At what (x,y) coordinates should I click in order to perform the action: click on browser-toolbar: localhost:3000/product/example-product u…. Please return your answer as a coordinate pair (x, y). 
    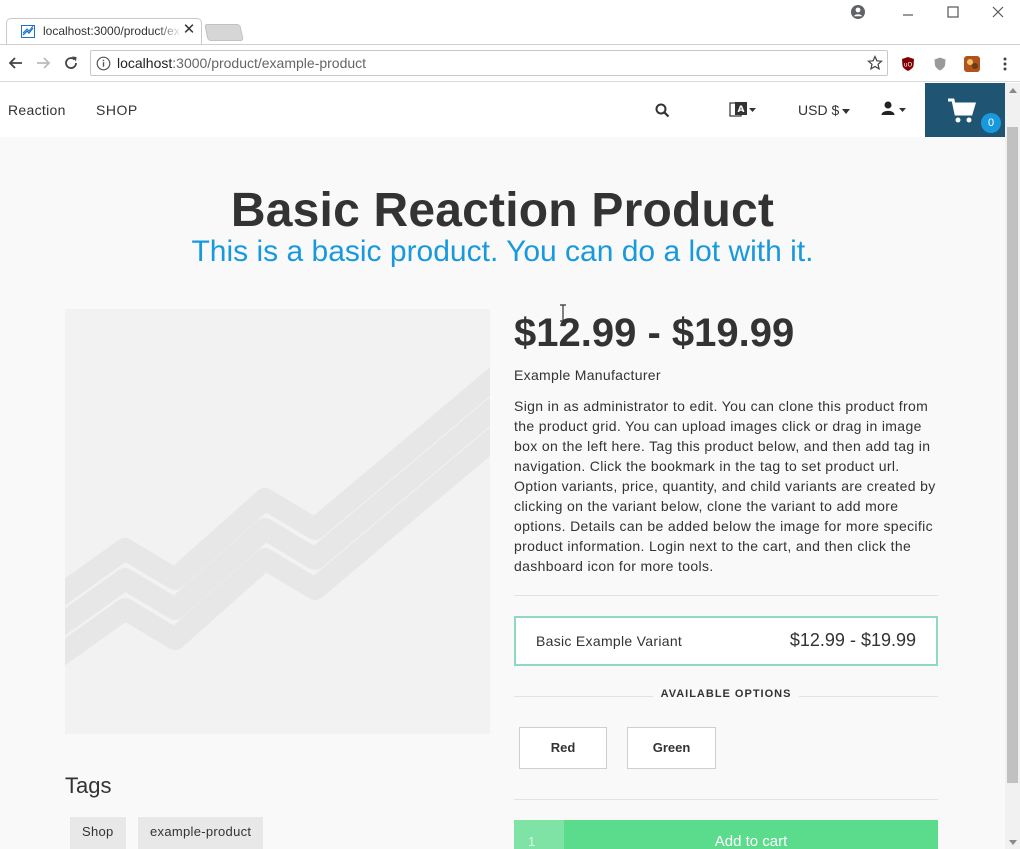
    Looking at the image, I should click on (510, 63).